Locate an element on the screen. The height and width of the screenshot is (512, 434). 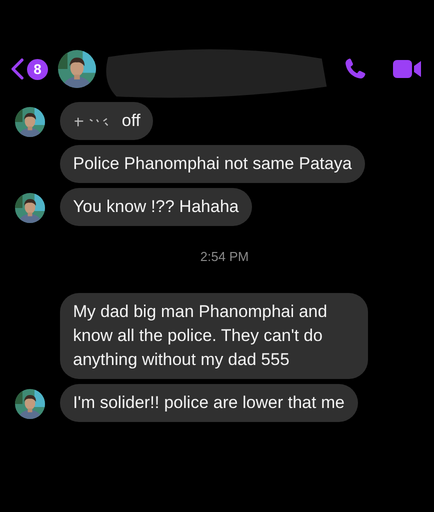
message-bubble: My dad big man Phanomphai and know all the police. They can't do anything without my dad 555 is located at coordinates (214, 336).